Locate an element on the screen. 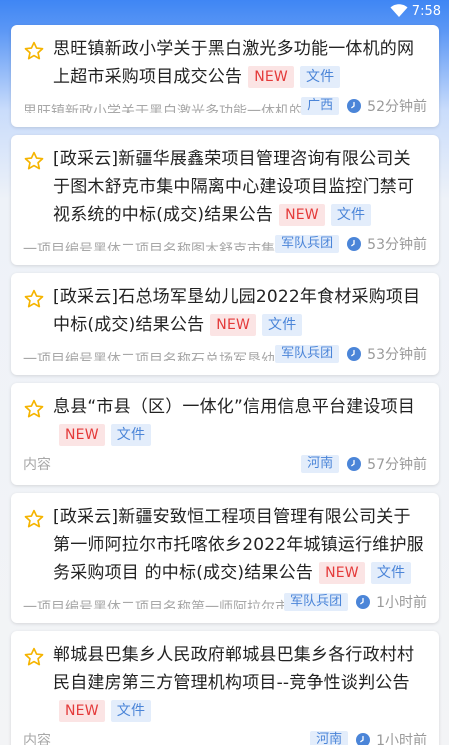 Image resolution: width=449 pixels, height=745 pixels. item-summary: 一项目编号黑体二项目名称石总场军垦幼儿 is located at coordinates (149, 356).